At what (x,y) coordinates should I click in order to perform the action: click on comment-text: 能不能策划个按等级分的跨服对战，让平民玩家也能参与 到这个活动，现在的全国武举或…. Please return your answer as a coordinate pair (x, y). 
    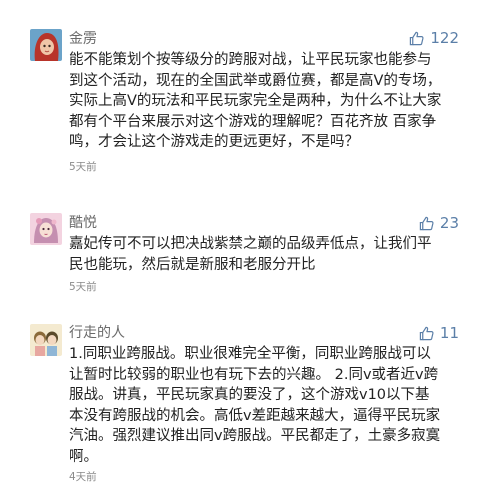
    Looking at the image, I should click on (255, 101).